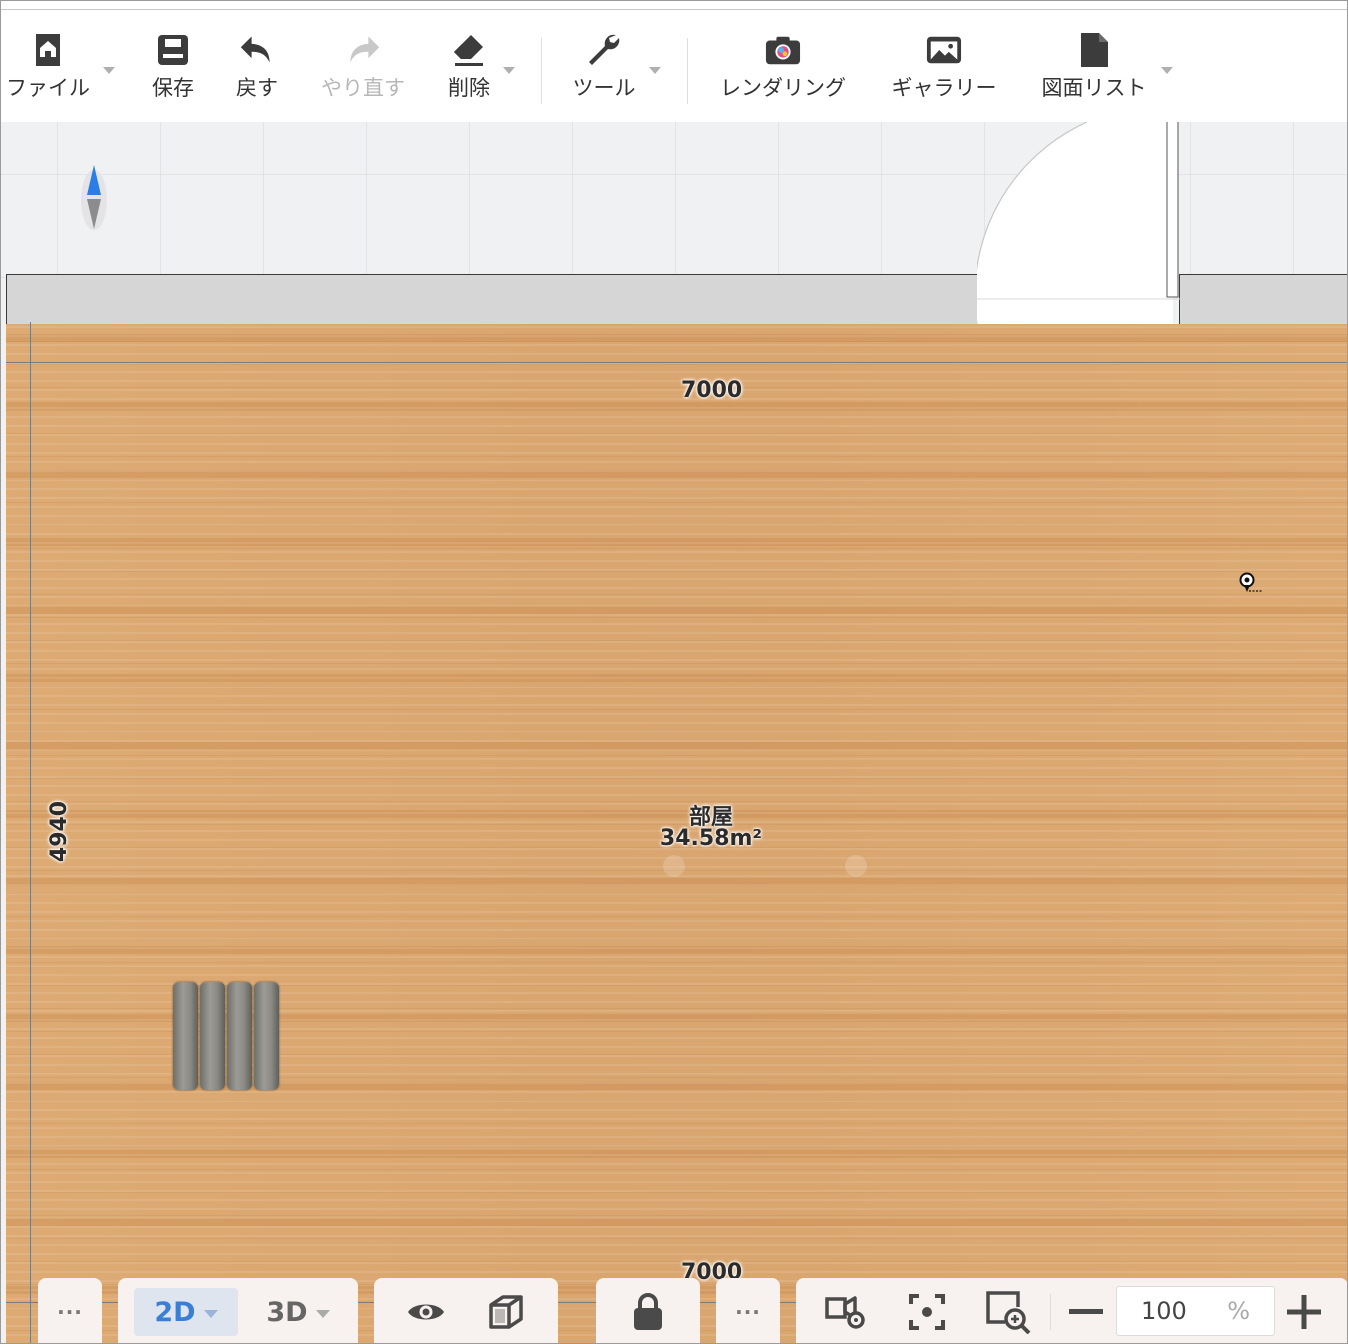  I want to click on focus-frame-icon, so click(927, 1312).